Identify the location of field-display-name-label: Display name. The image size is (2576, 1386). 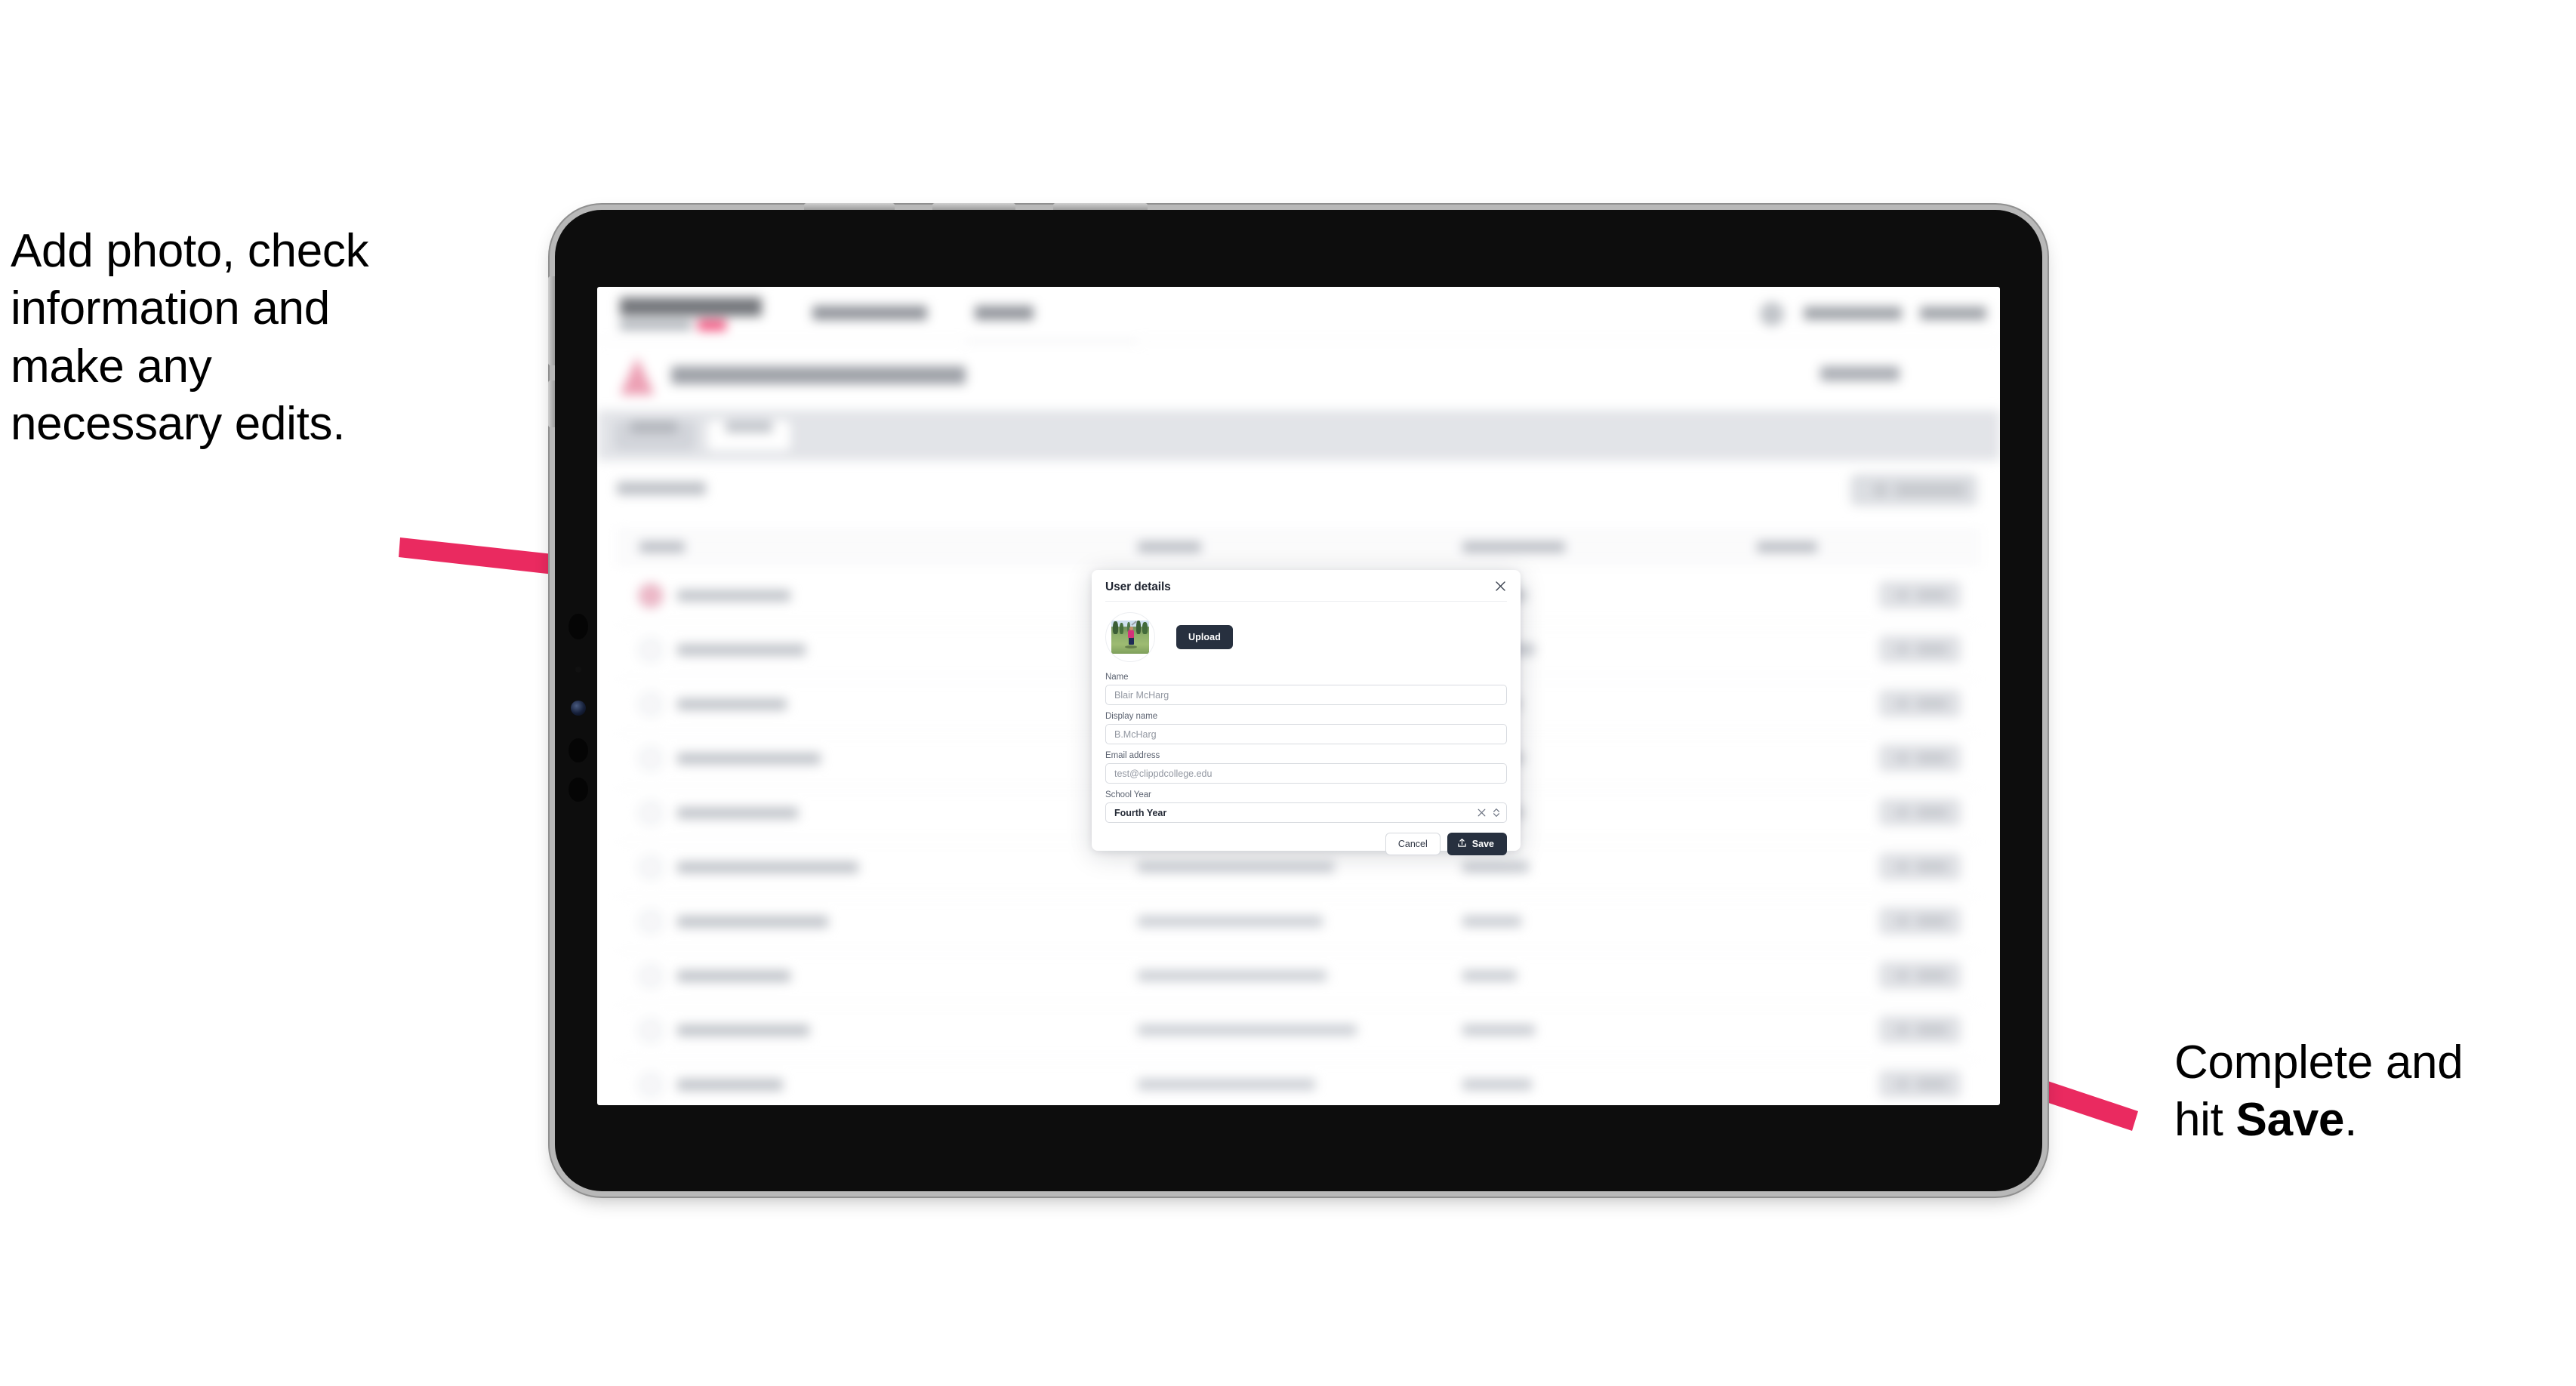
(1131, 716).